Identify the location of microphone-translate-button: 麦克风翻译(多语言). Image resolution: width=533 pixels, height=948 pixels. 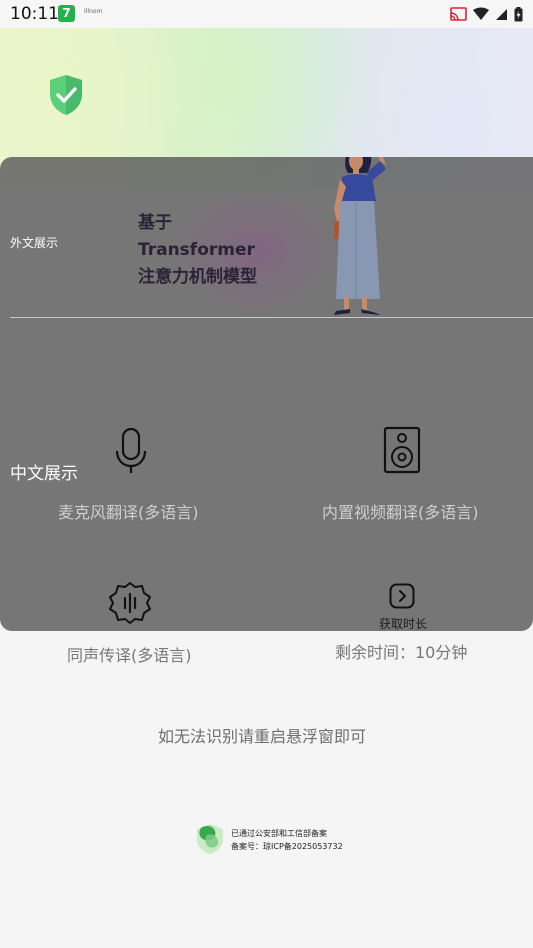
(128, 511).